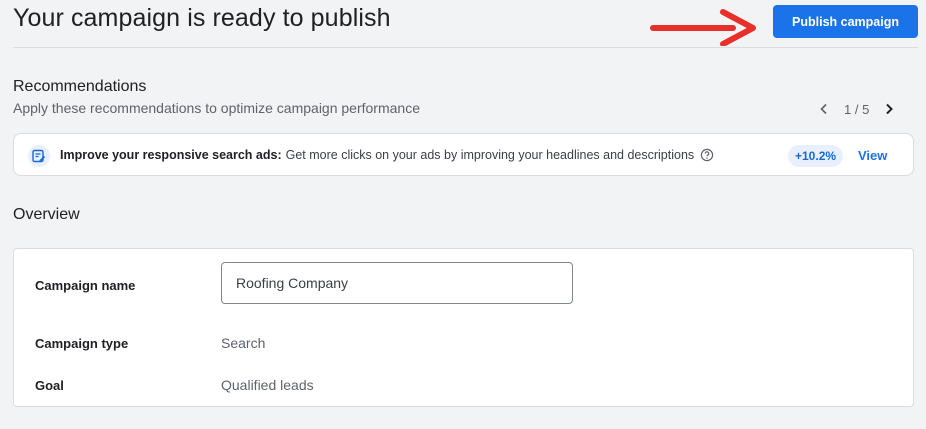  I want to click on recommendations-title: Recommendations, so click(80, 86).